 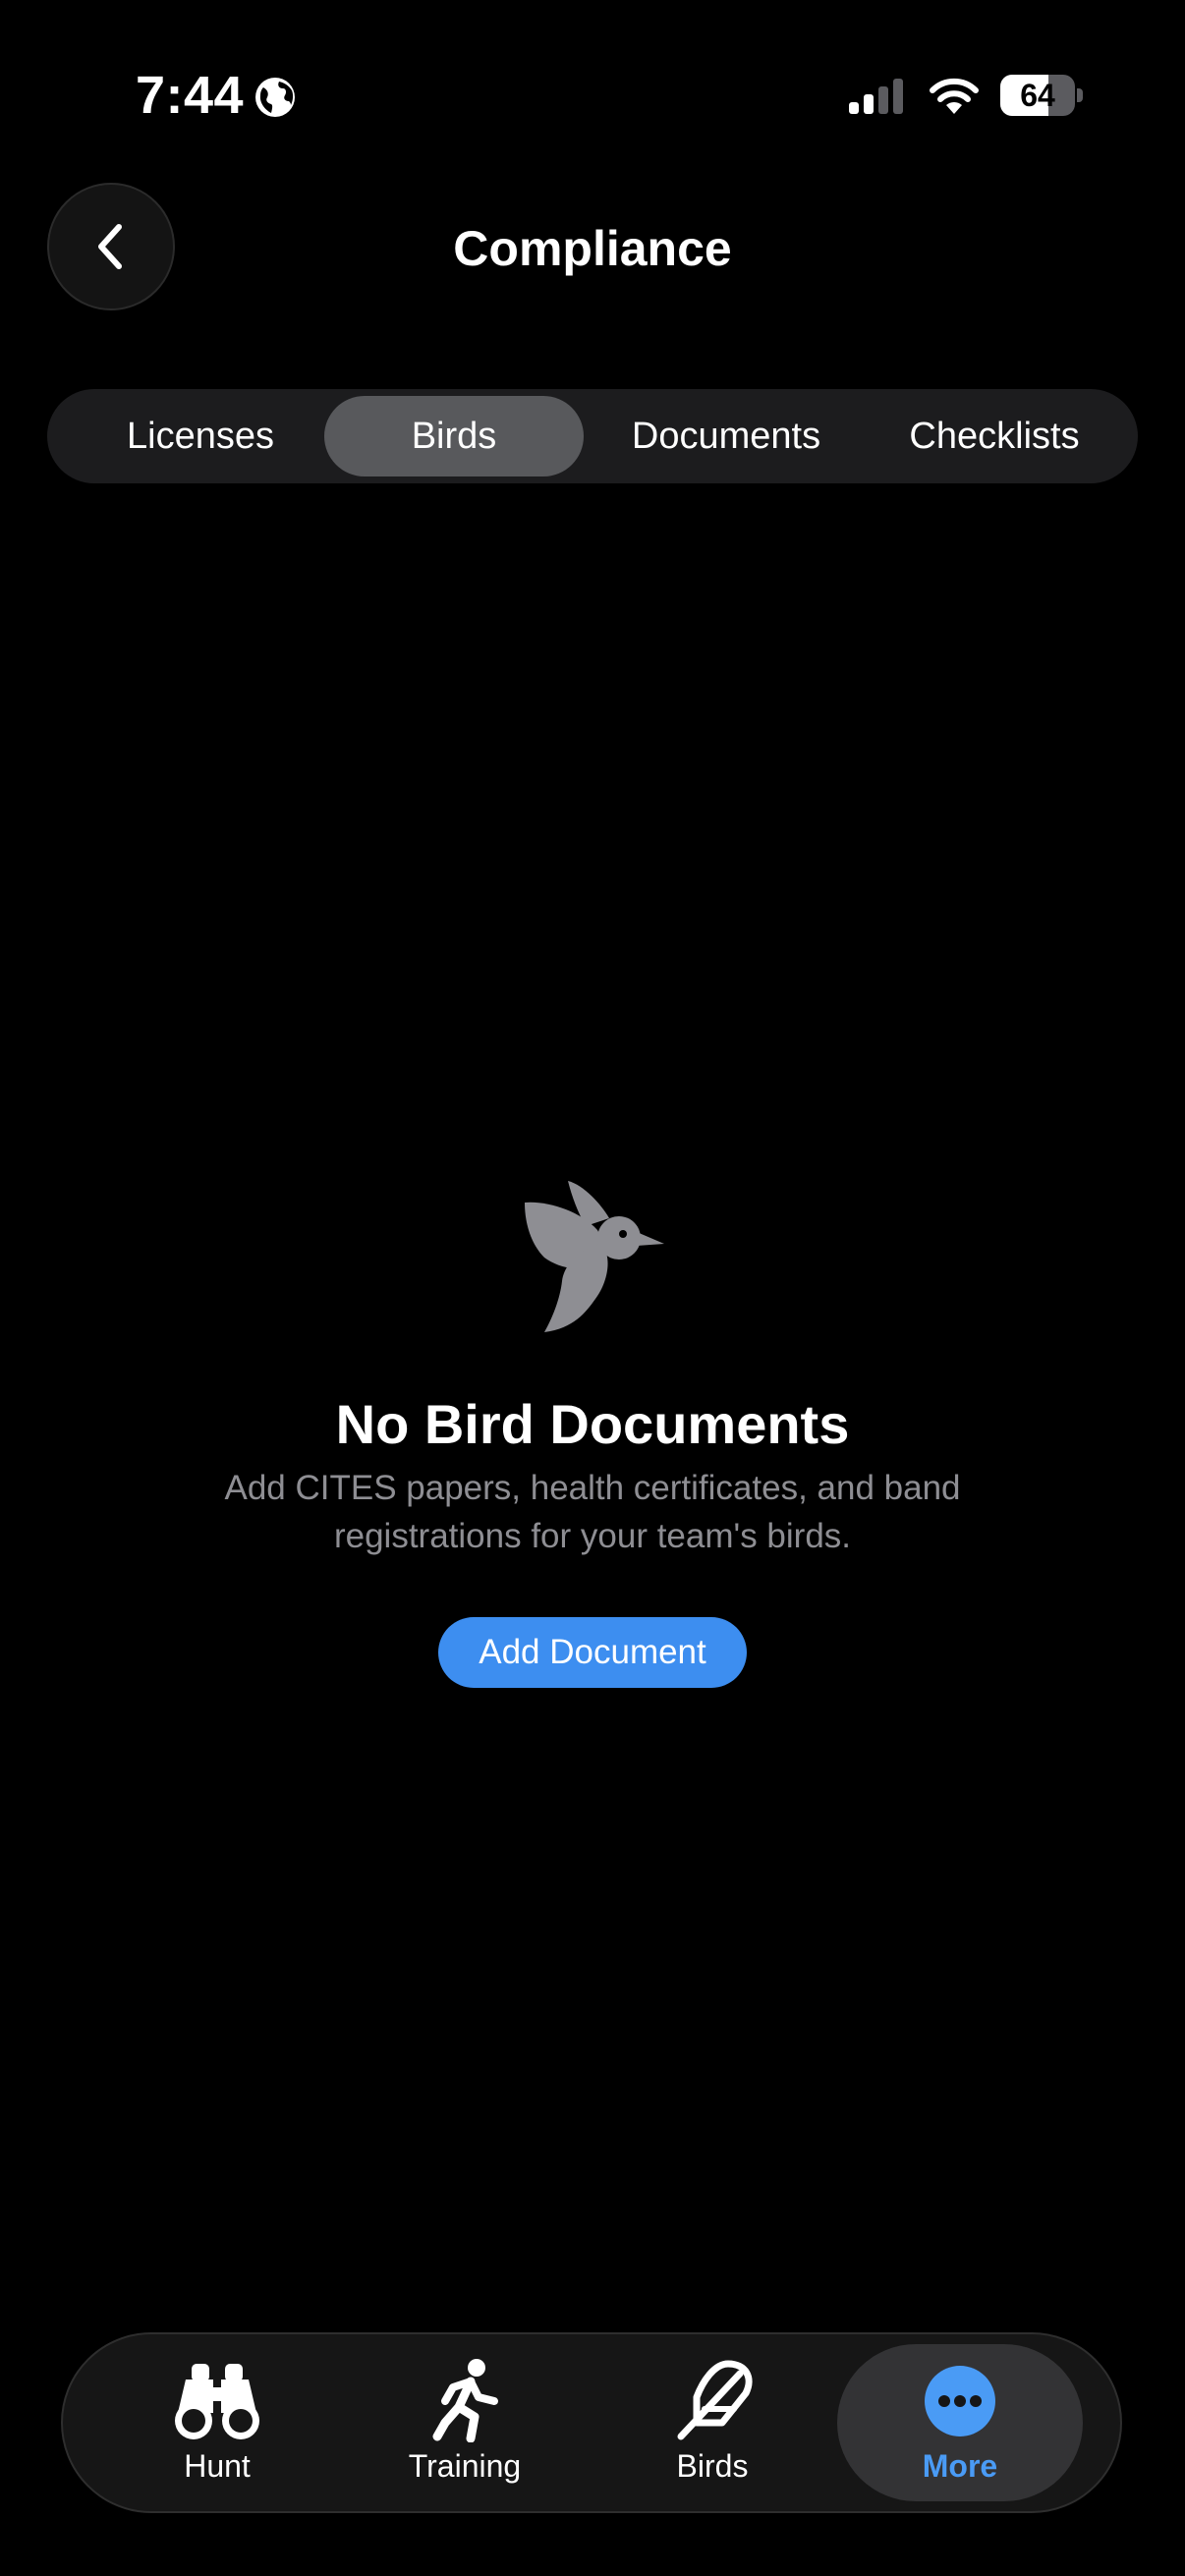 I want to click on segmented-control: Licenses Birds Documents Checklists, so click(x=592, y=436).